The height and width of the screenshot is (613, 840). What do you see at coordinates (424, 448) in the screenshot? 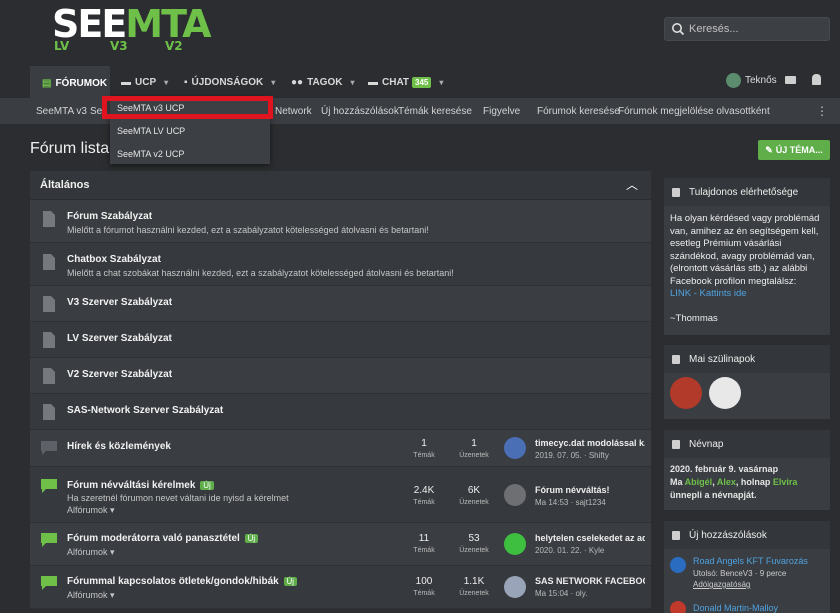
I see `thread-count: 1 Témák` at bounding box center [424, 448].